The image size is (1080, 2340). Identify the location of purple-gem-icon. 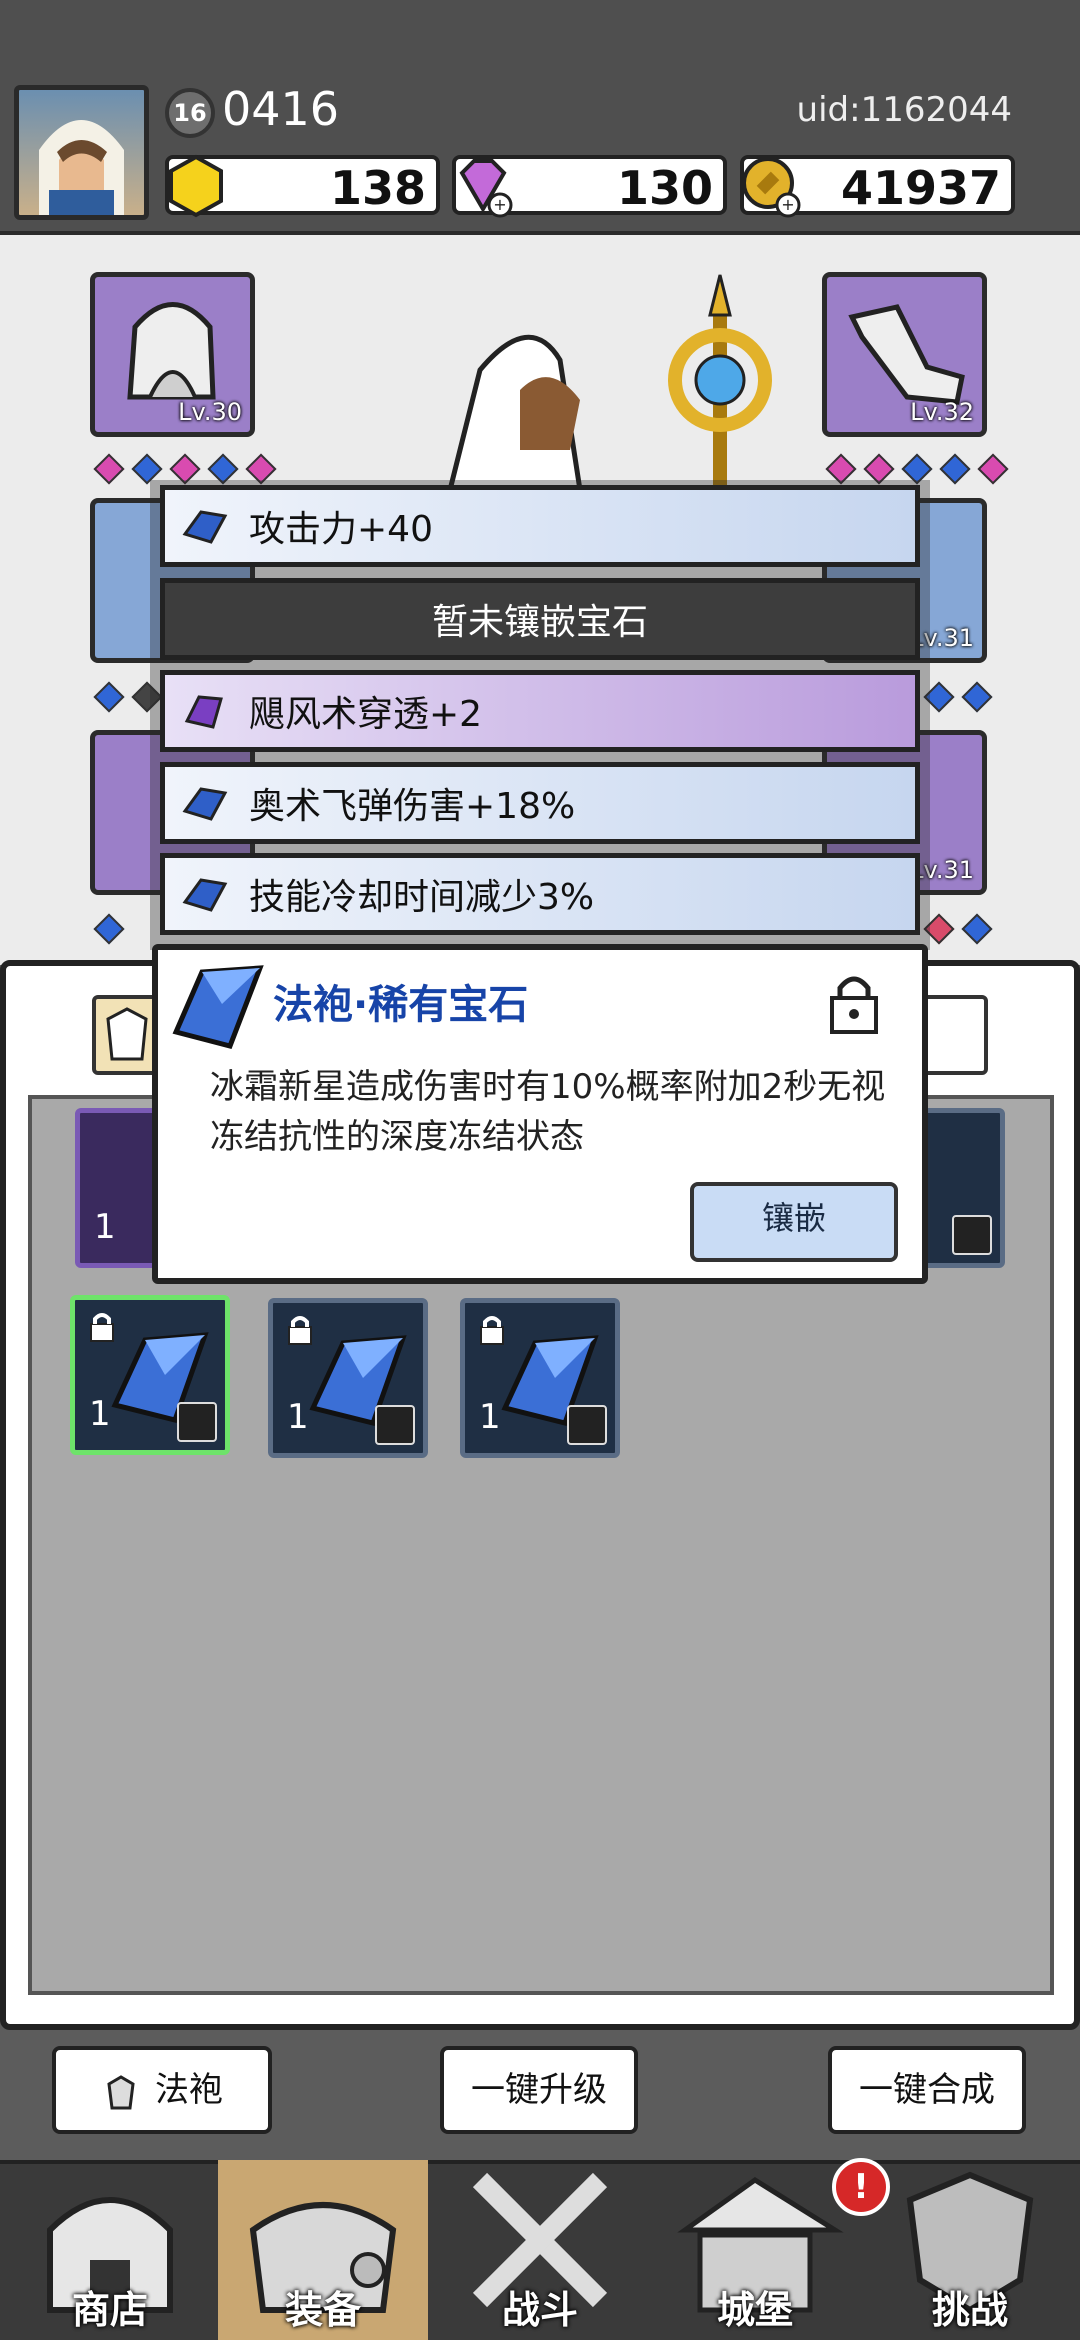
(203, 712).